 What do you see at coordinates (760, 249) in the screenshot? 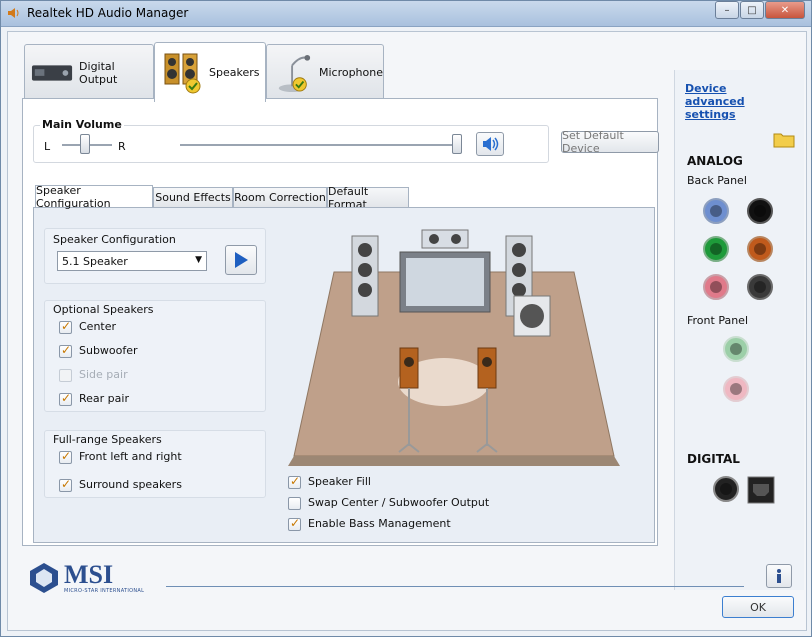
I see `center-sub-jack-icon` at bounding box center [760, 249].